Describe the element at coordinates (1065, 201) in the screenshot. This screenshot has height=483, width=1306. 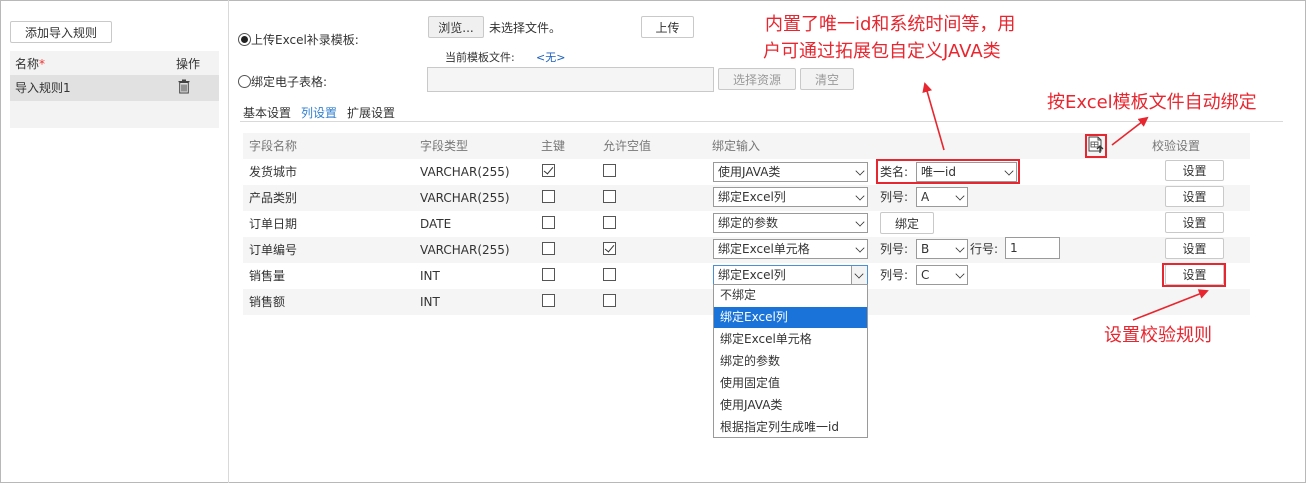
I see `annotation-arrows` at that location.